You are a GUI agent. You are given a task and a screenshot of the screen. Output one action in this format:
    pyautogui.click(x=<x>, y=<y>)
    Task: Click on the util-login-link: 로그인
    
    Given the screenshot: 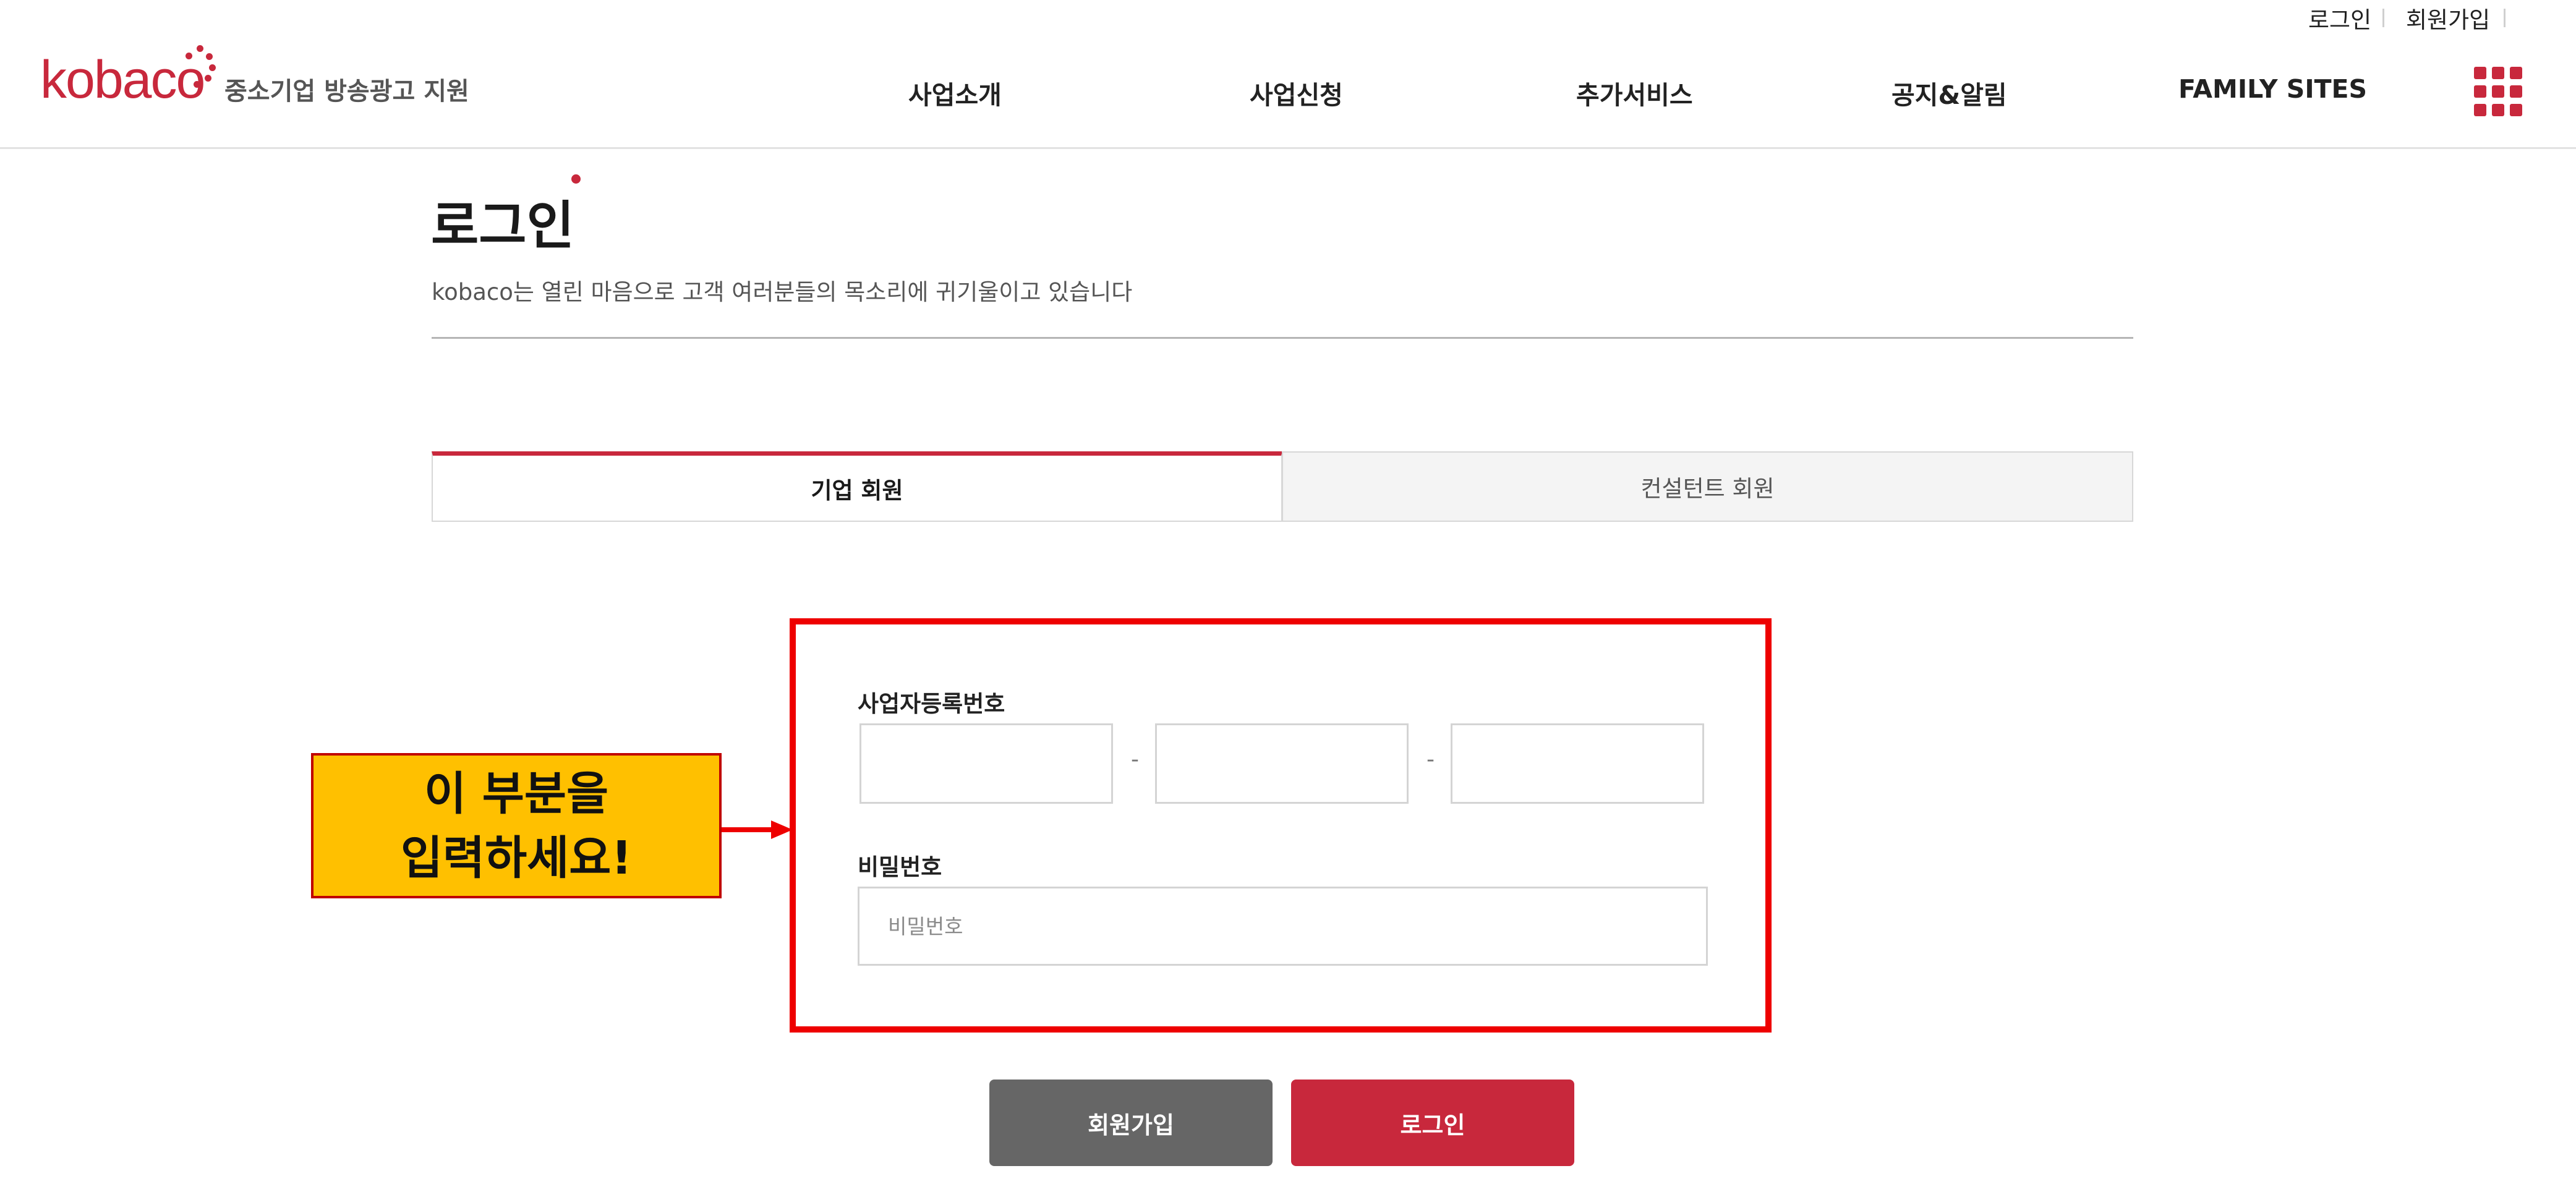 What is the action you would take?
    pyautogui.click(x=2339, y=18)
    